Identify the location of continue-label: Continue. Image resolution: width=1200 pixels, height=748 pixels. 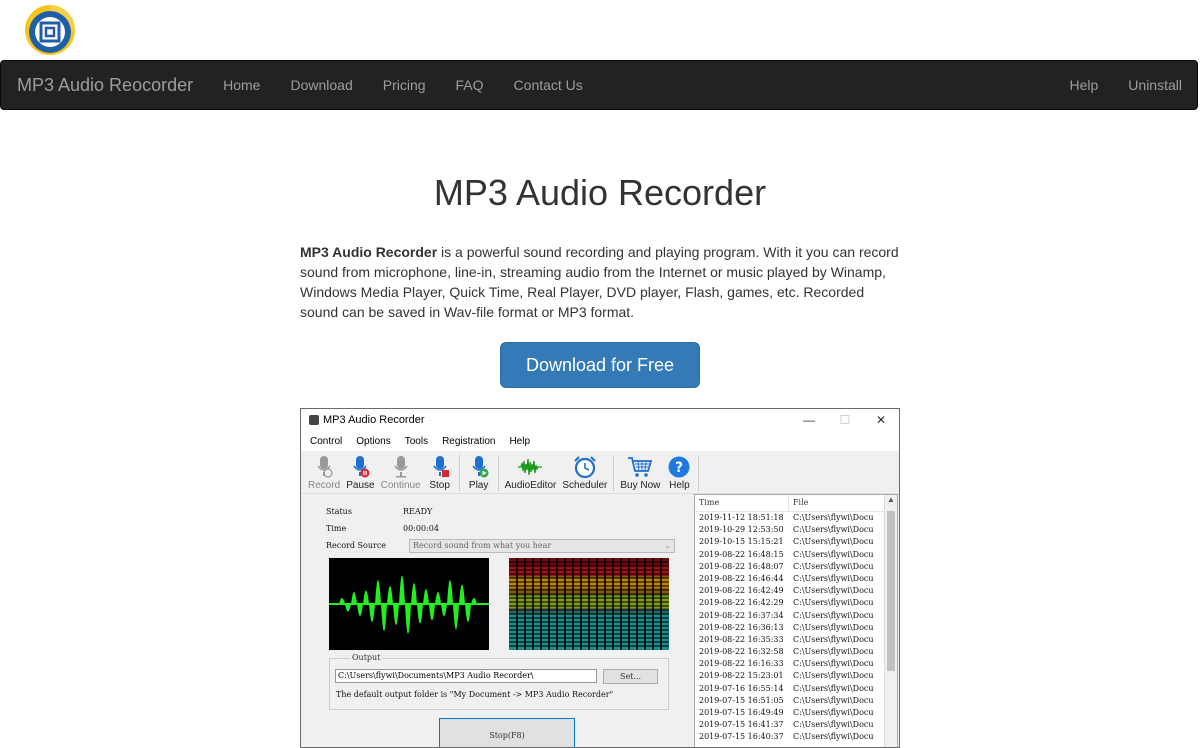
(400, 485).